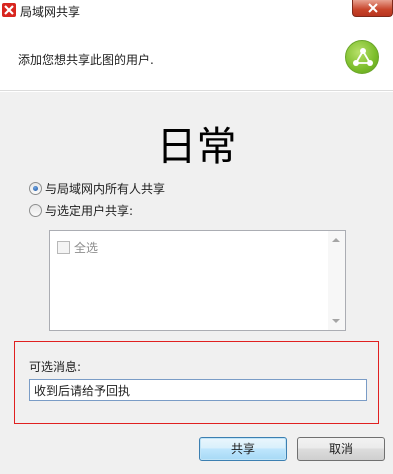 This screenshot has width=393, height=474. Describe the element at coordinates (336, 321) in the screenshot. I see `scroll-down-arrow-icon` at that location.